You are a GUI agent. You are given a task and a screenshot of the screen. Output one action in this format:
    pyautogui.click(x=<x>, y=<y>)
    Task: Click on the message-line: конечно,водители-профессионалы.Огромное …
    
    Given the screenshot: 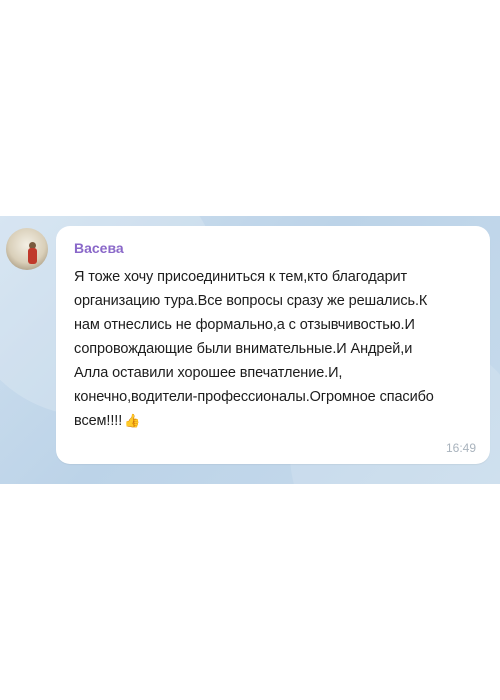 What is the action you would take?
    pyautogui.click(x=254, y=397)
    